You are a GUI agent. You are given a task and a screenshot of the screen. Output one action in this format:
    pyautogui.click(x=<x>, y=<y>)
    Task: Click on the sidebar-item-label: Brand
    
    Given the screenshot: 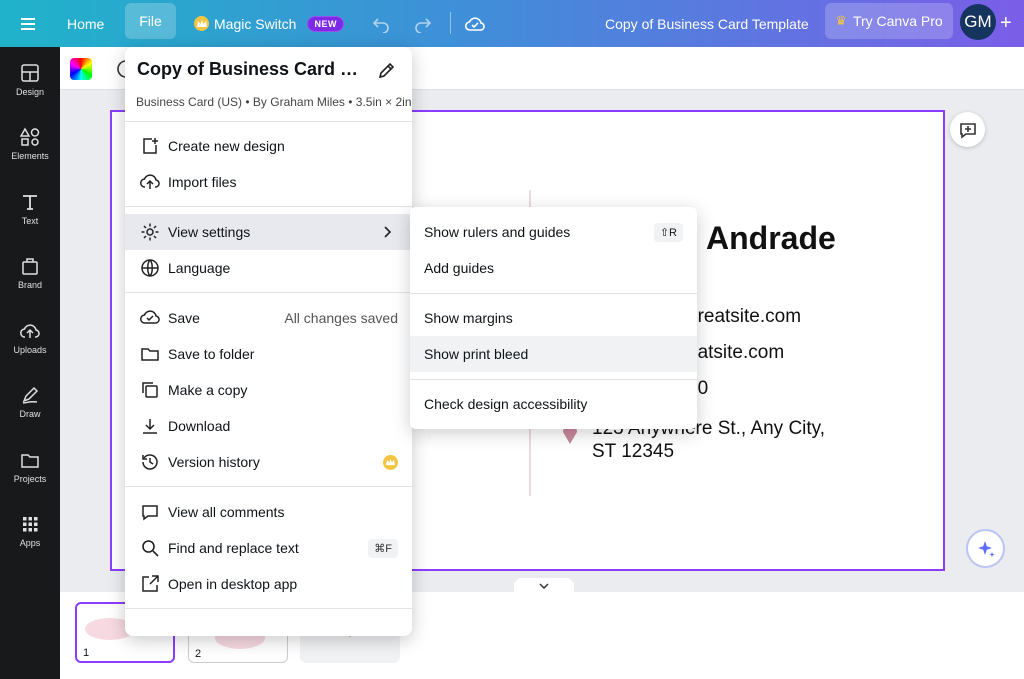 What is the action you would take?
    pyautogui.click(x=30, y=285)
    